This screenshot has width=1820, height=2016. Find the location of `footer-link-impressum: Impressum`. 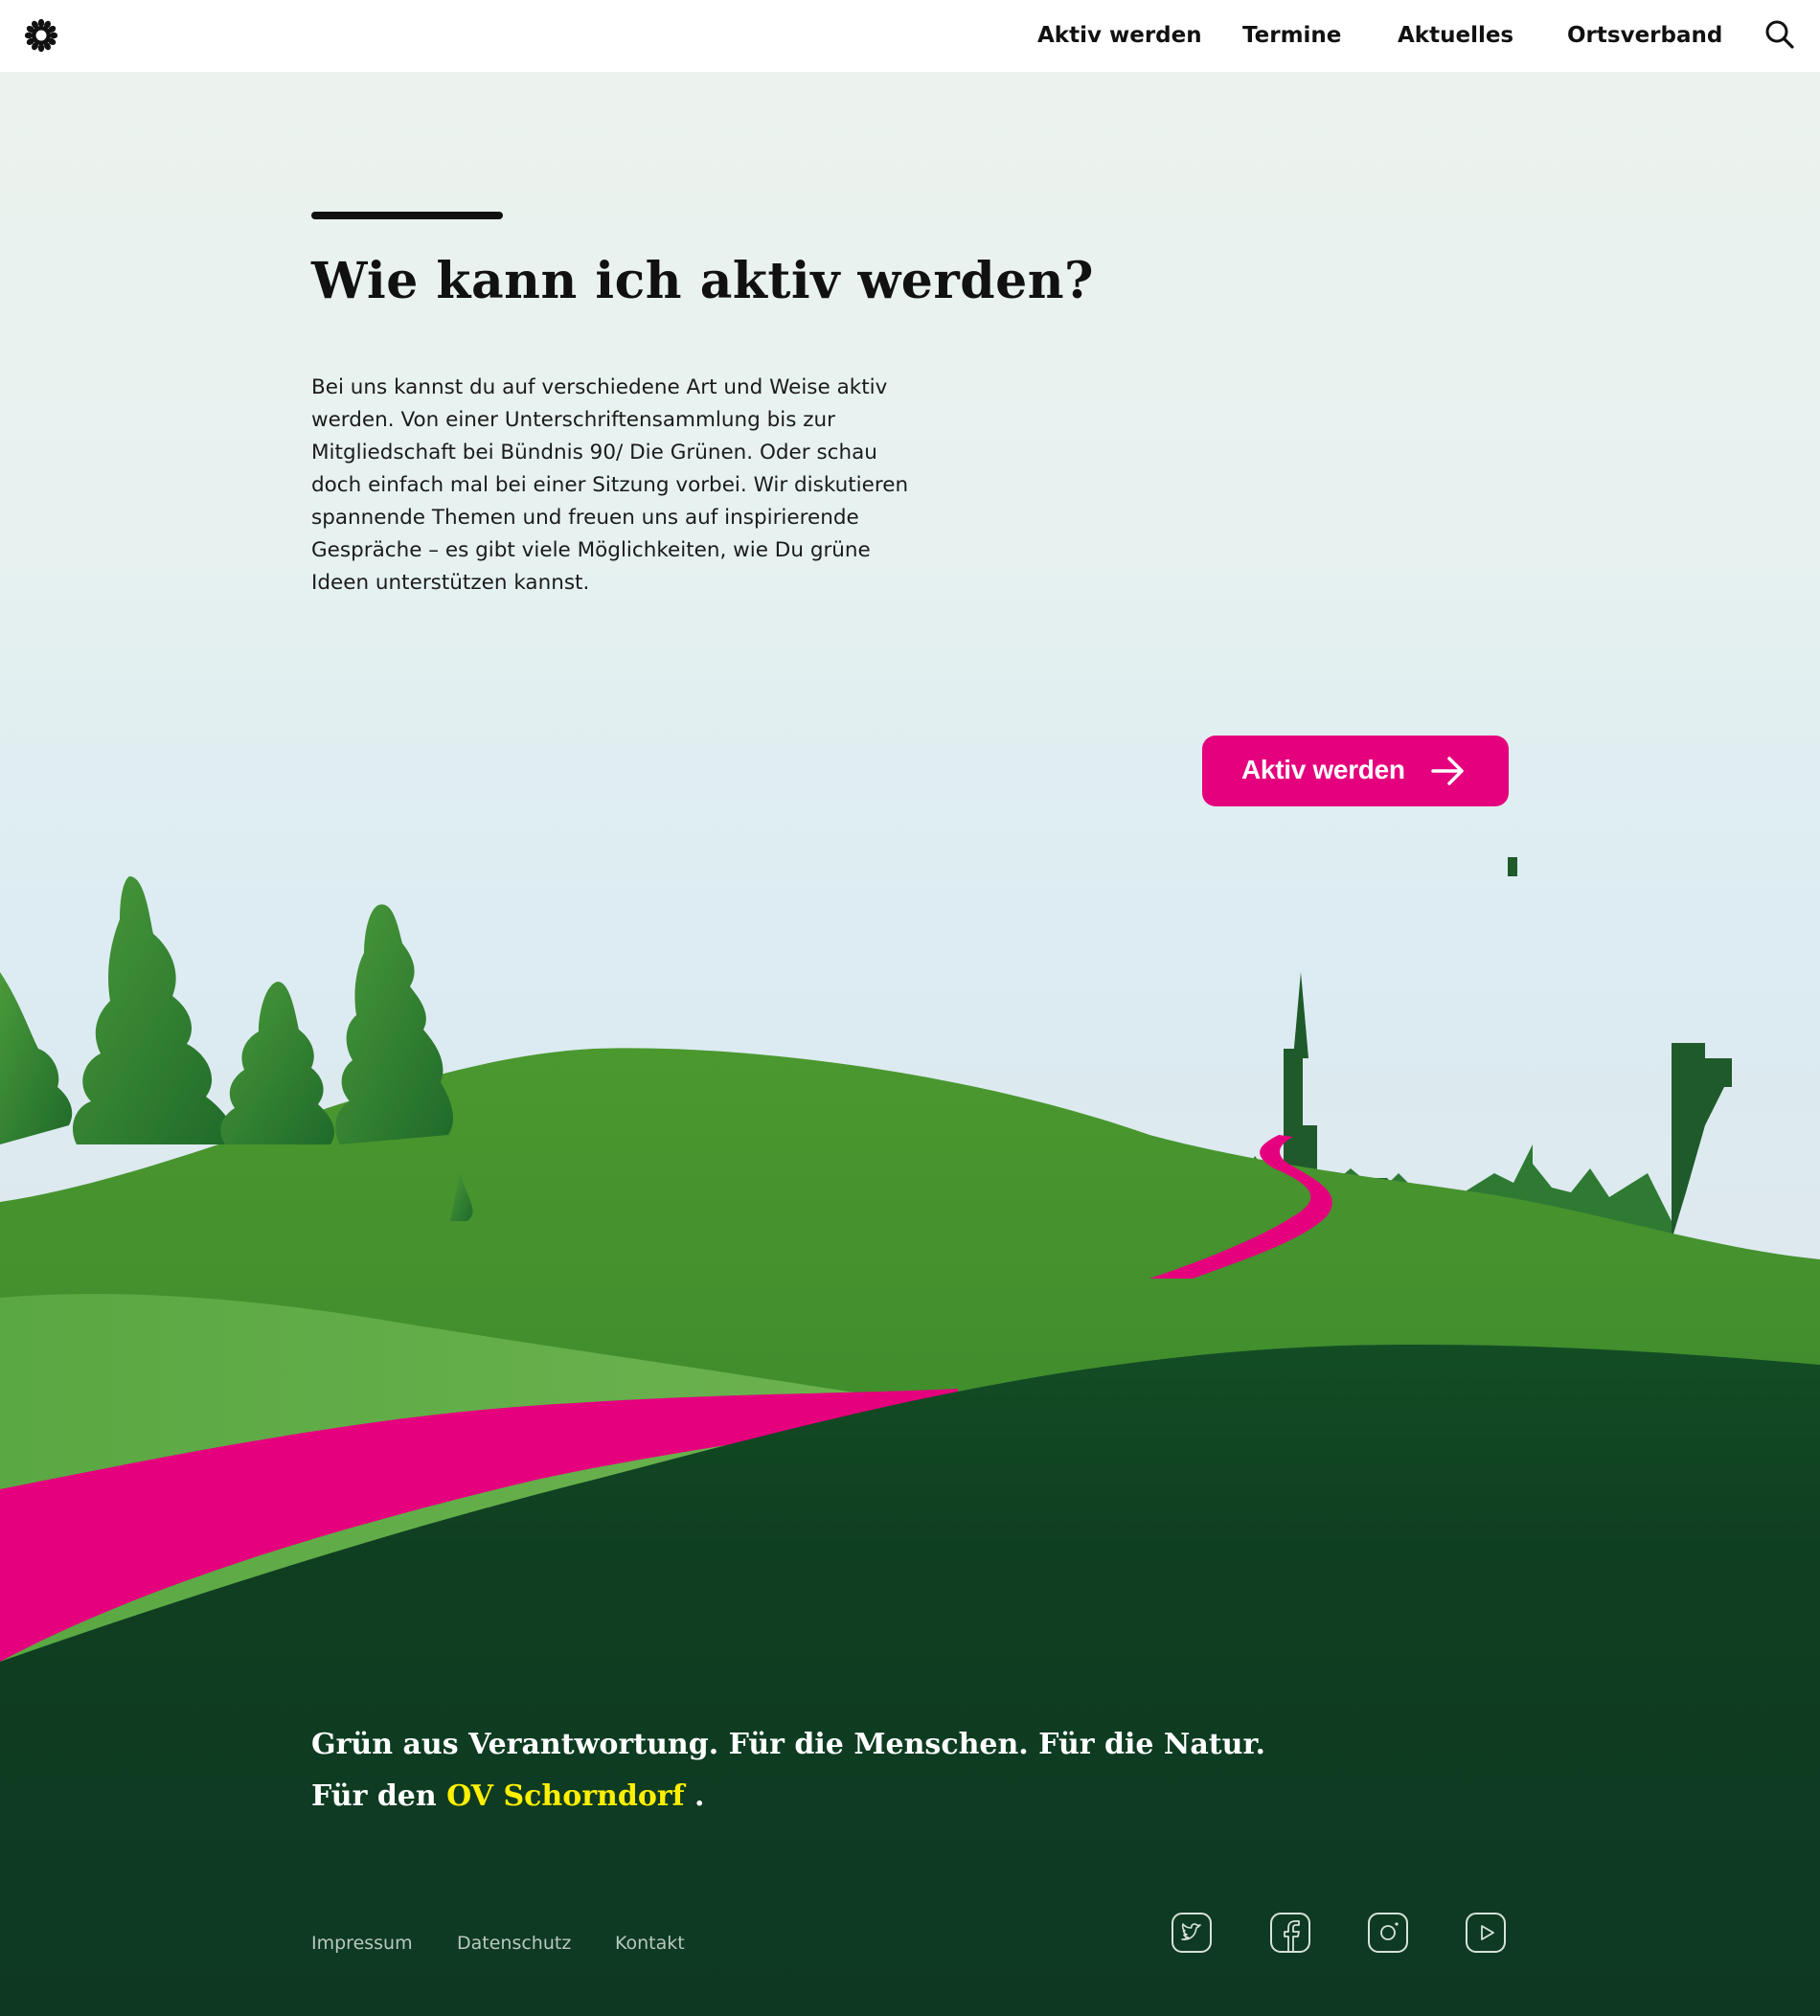

footer-link-impressum: Impressum is located at coordinates (362, 1943).